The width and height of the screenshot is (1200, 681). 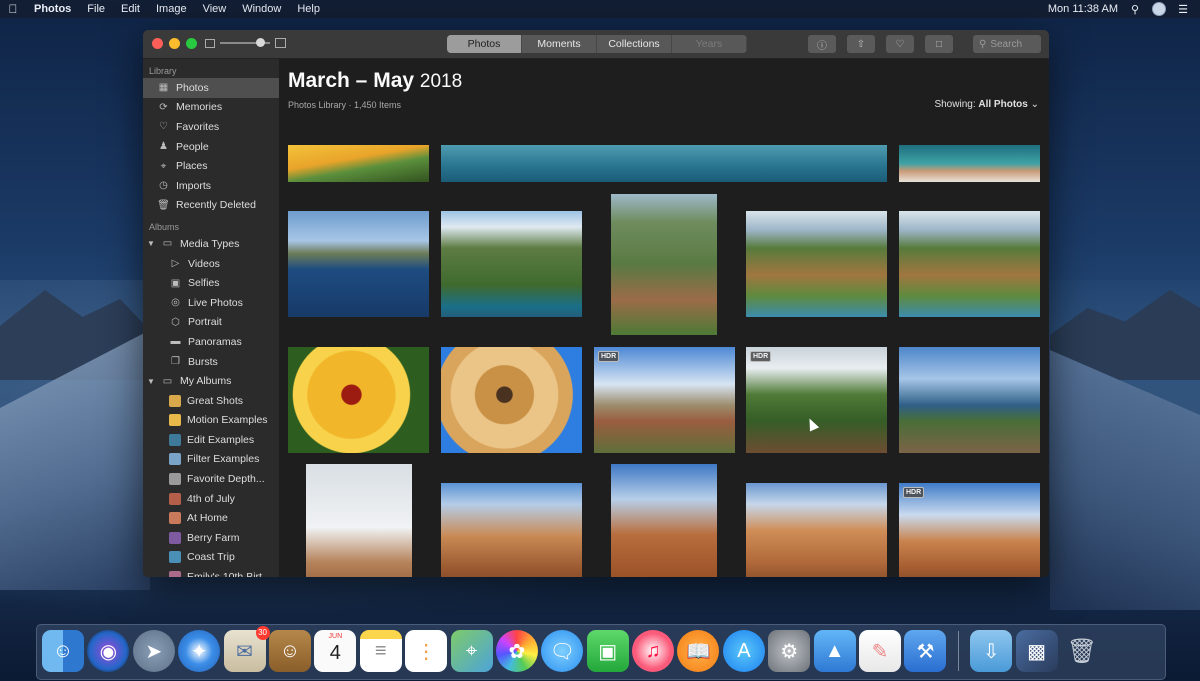 What do you see at coordinates (955, 104) in the screenshot?
I see `showing-label: Showing:` at bounding box center [955, 104].